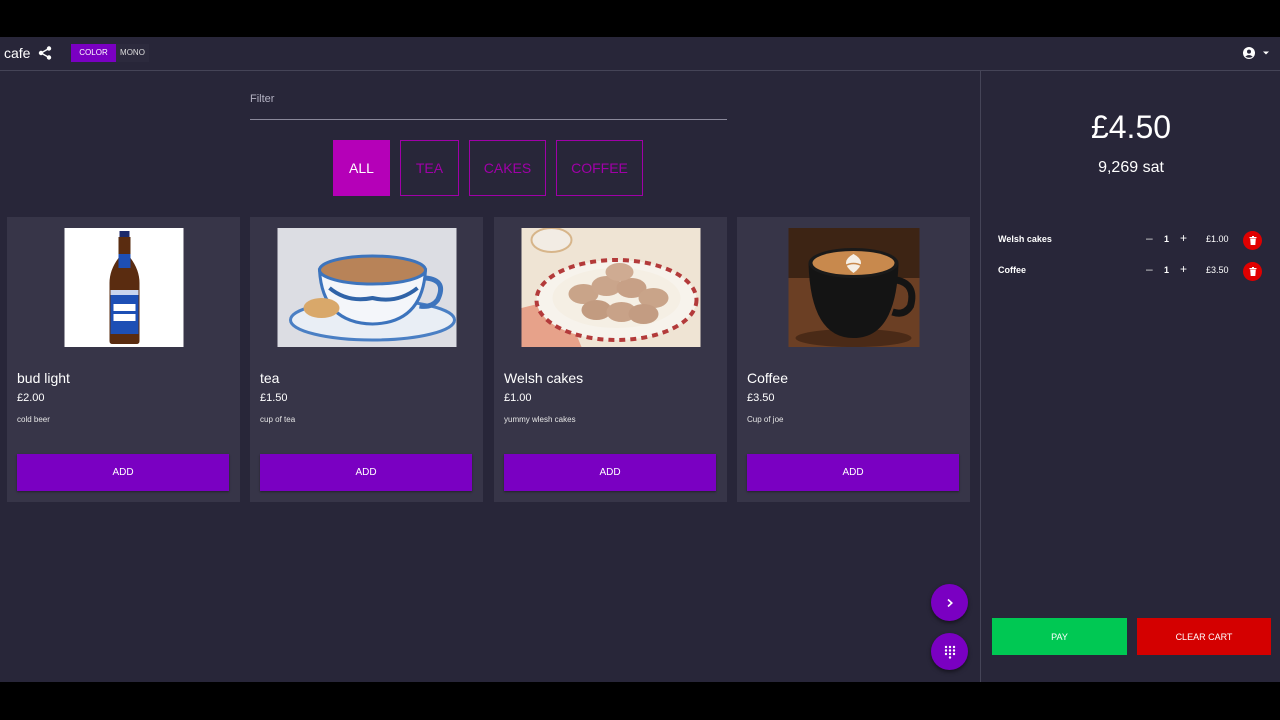 This screenshot has width=1280, height=720. I want to click on cart-item: Coffee – 1 + £3.50, so click(1133, 271).